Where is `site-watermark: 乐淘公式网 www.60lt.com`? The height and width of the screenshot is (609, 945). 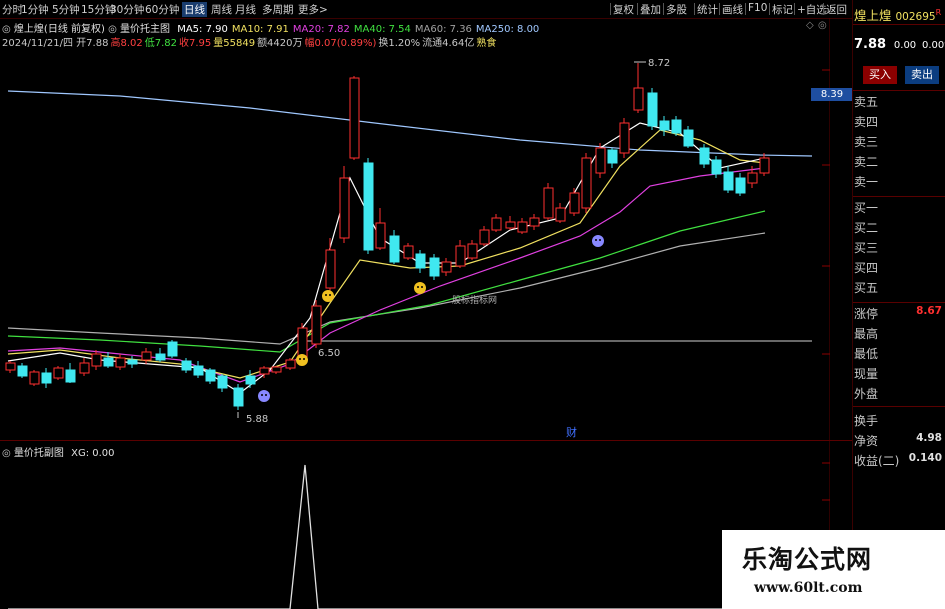 site-watermark: 乐淘公式网 www.60lt.com is located at coordinates (833, 569).